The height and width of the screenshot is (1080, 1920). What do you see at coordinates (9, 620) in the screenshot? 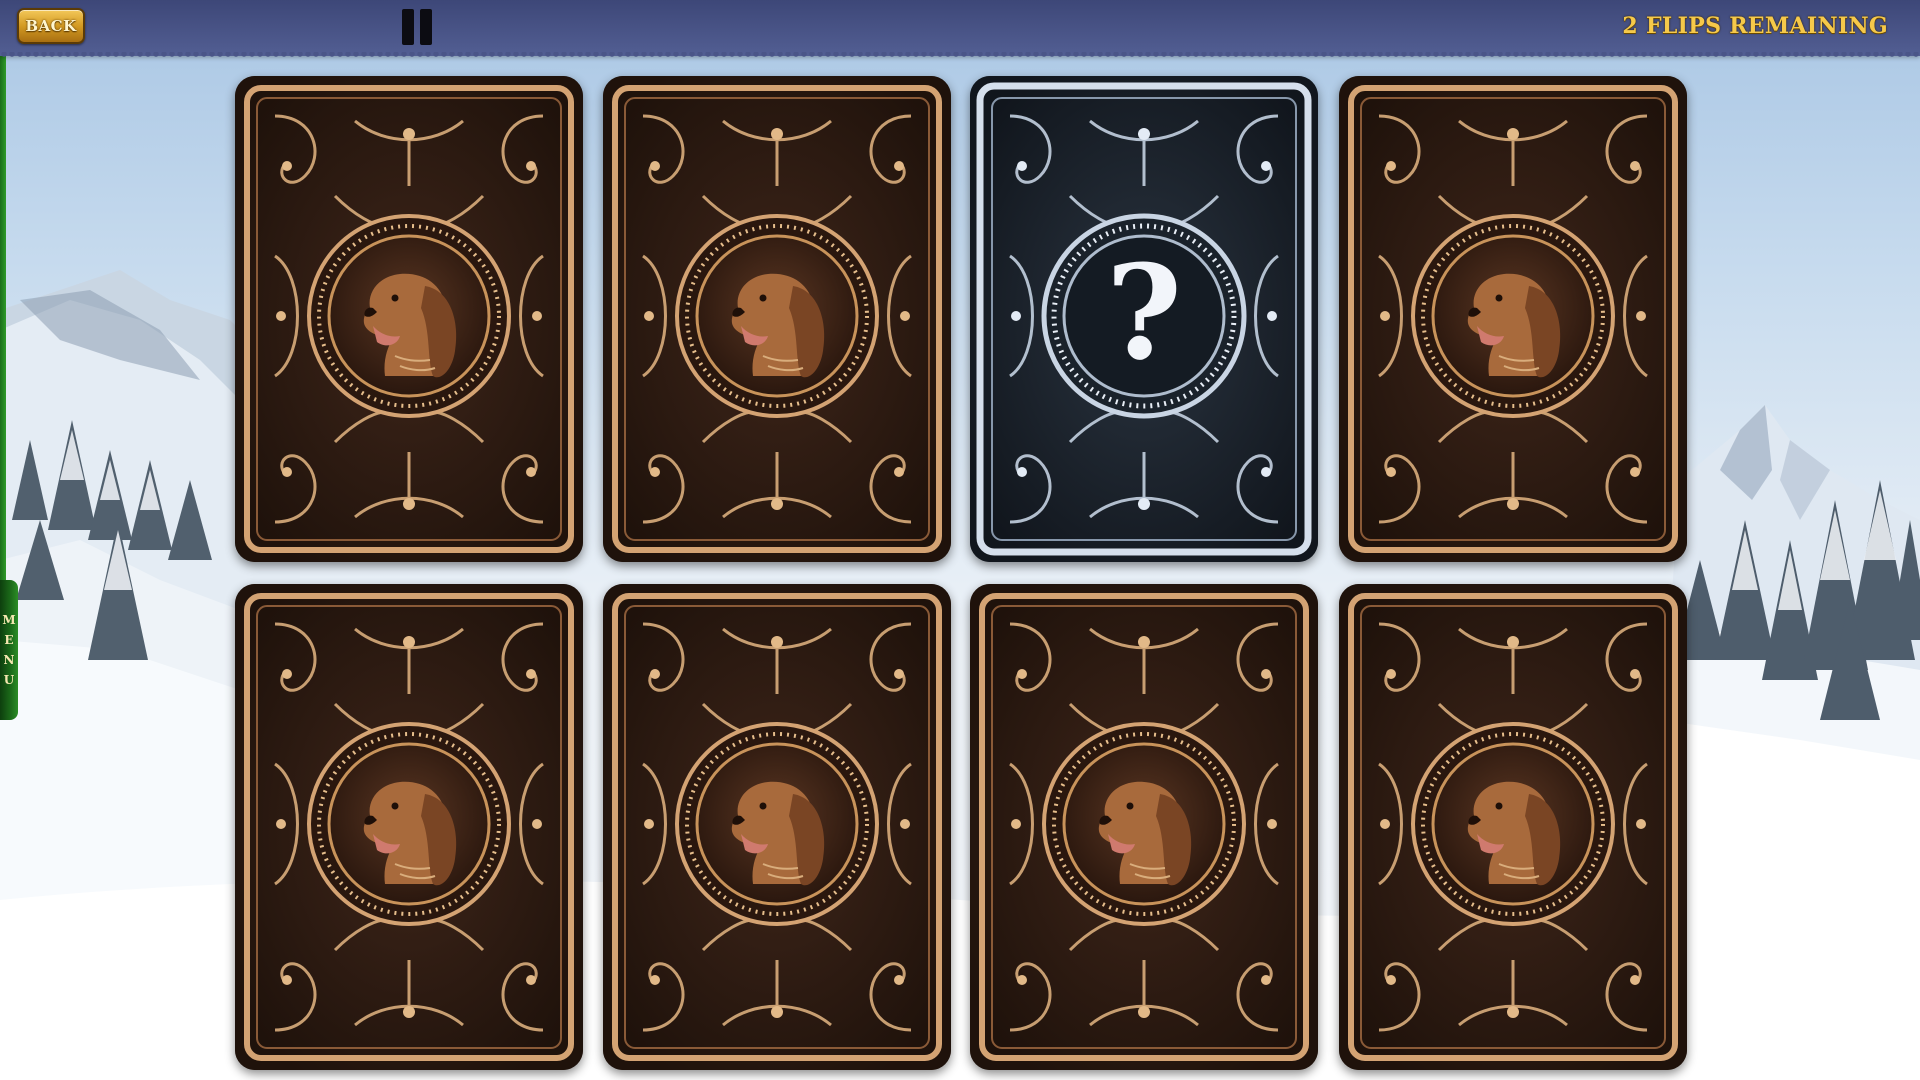
I see `menu-letter: M` at bounding box center [9, 620].